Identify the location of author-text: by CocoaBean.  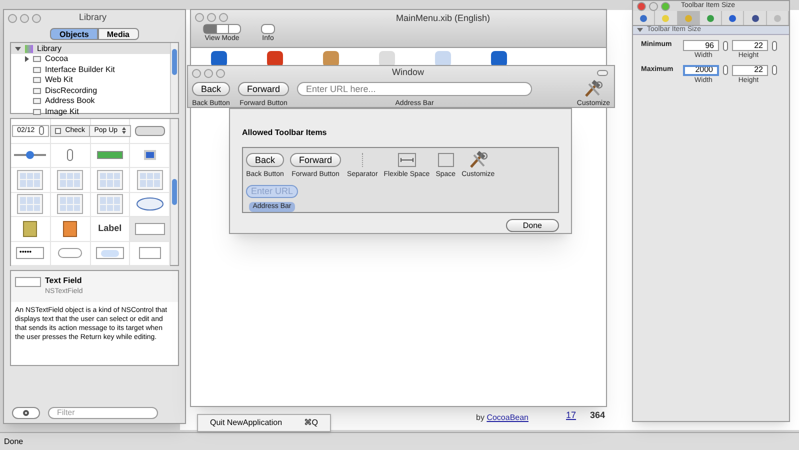
(502, 418).